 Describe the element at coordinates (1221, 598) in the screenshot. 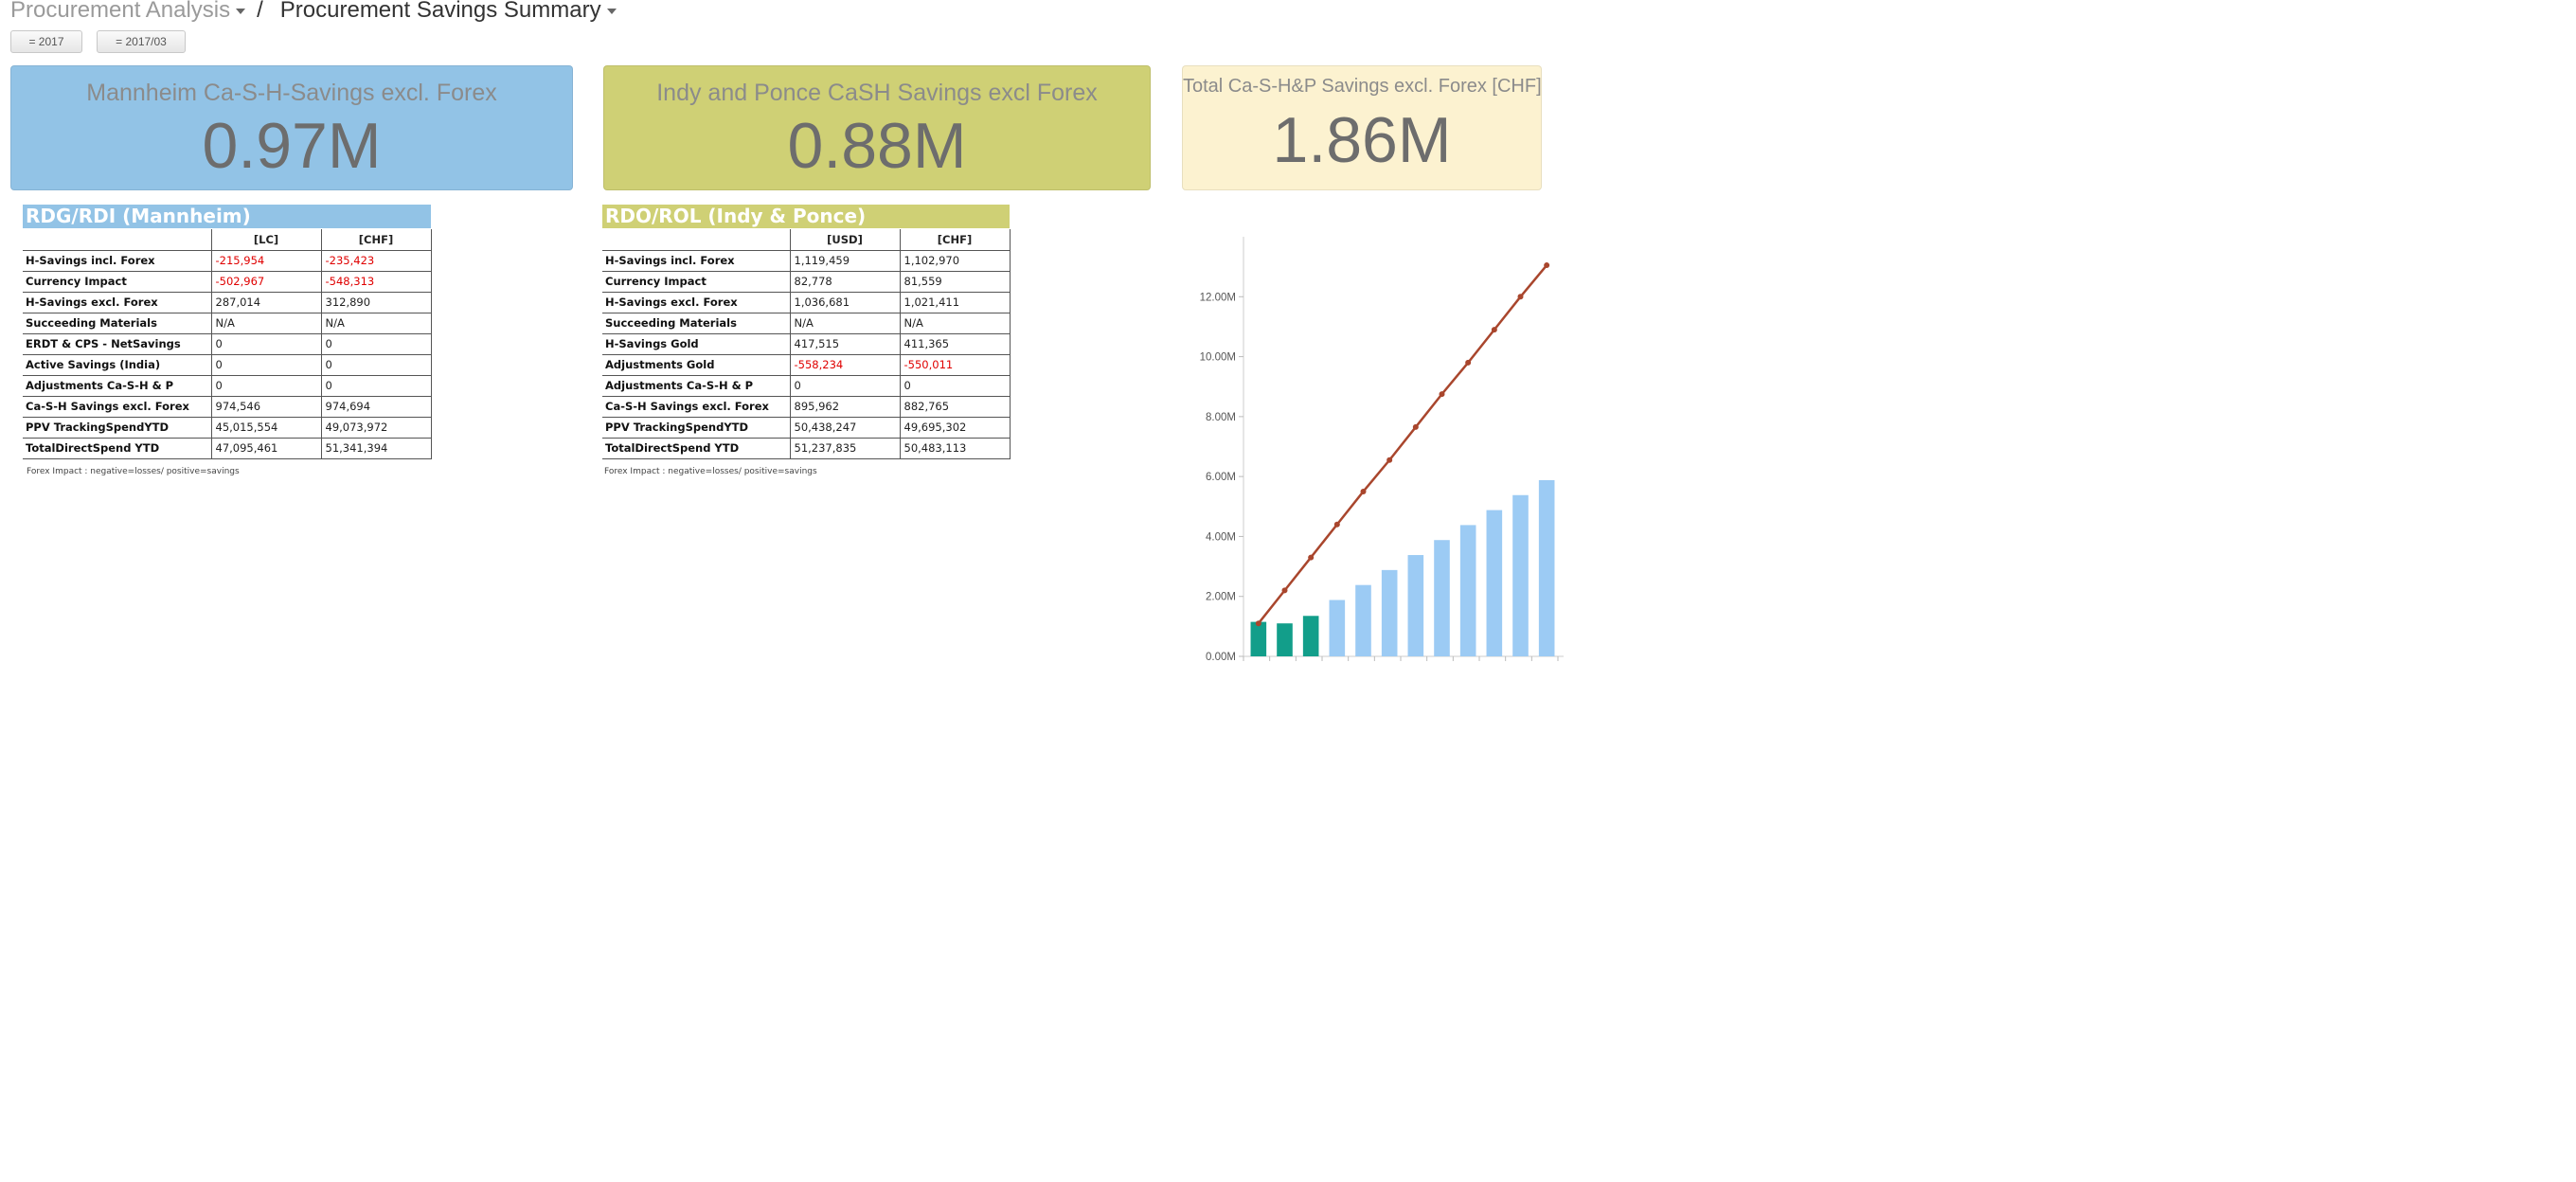

I see `y-tick-label: 2.00M` at that location.